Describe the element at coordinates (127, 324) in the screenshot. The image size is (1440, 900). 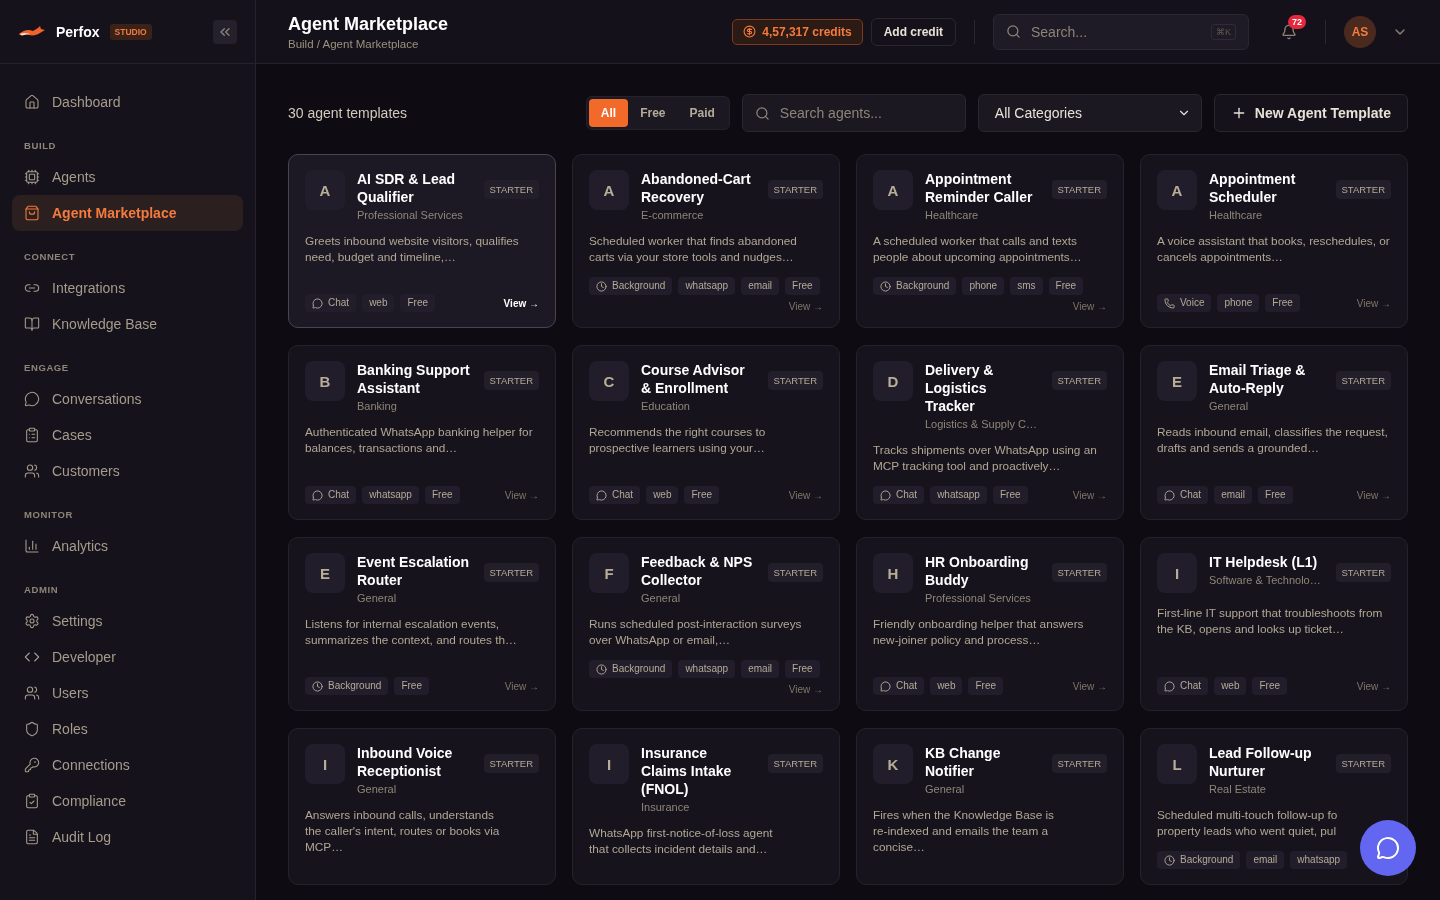
I see `nav-item: Knowledge Base` at that location.